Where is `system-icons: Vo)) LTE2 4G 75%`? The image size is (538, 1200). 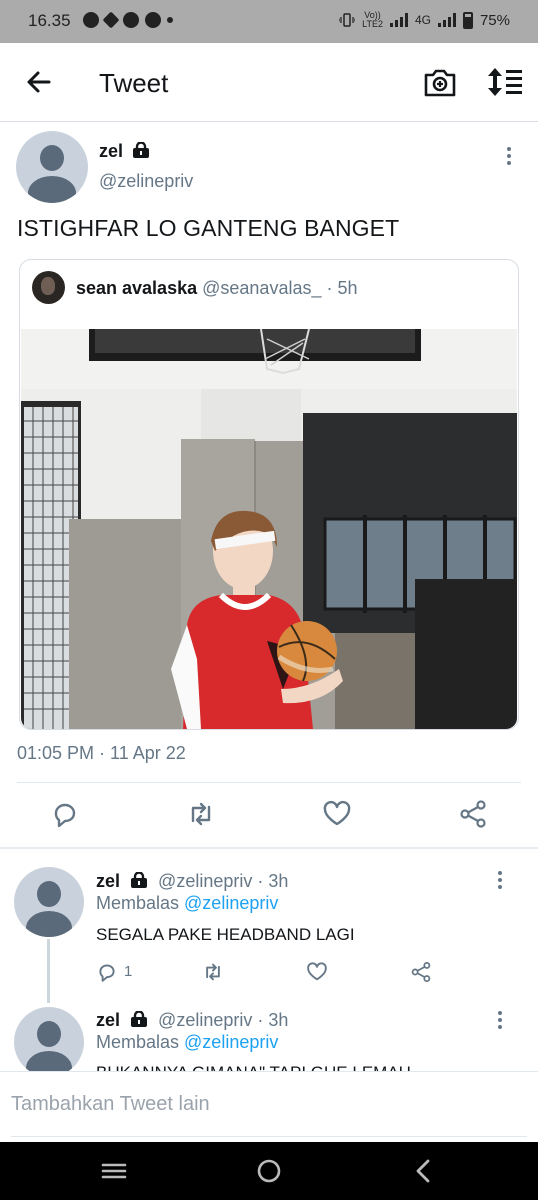
system-icons: Vo)) LTE2 4G 75% is located at coordinates (424, 20).